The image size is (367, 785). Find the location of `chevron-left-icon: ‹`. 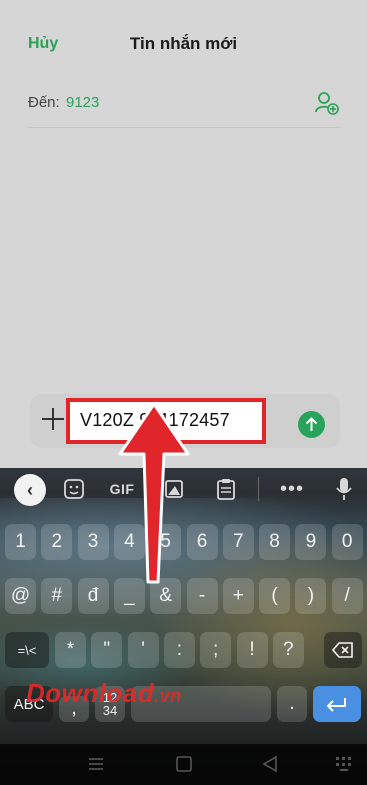

chevron-left-icon: ‹ is located at coordinates (30, 490).